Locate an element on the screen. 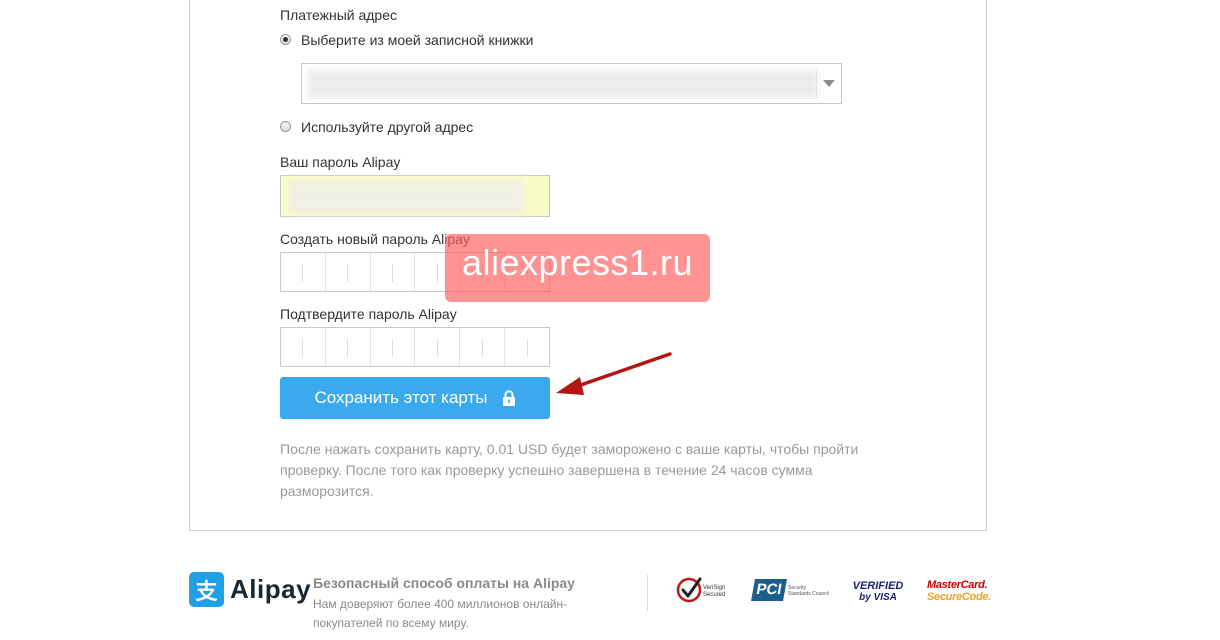  confirm-password-input is located at coordinates (415, 347).